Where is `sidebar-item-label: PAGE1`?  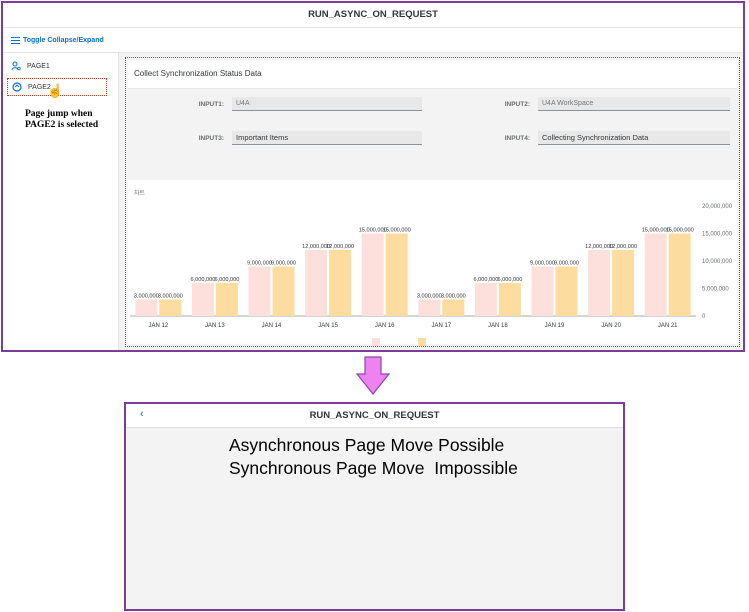 sidebar-item-label: PAGE1 is located at coordinates (38, 66).